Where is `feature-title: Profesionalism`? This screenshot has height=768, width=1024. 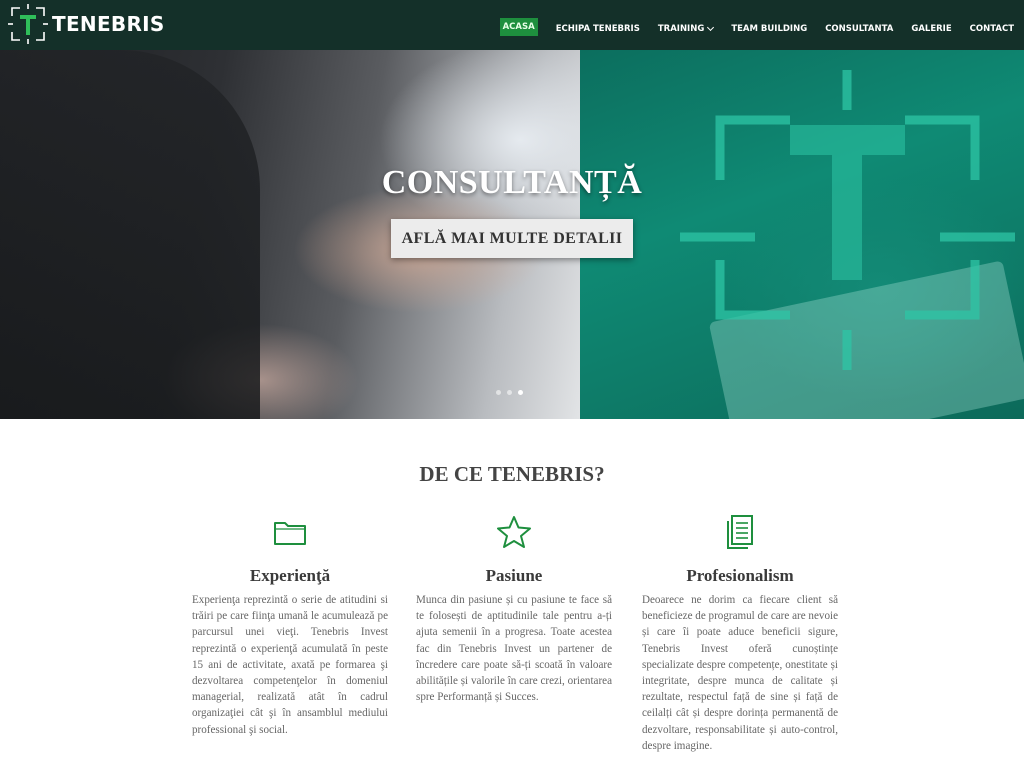
feature-title: Profesionalism is located at coordinates (740, 575).